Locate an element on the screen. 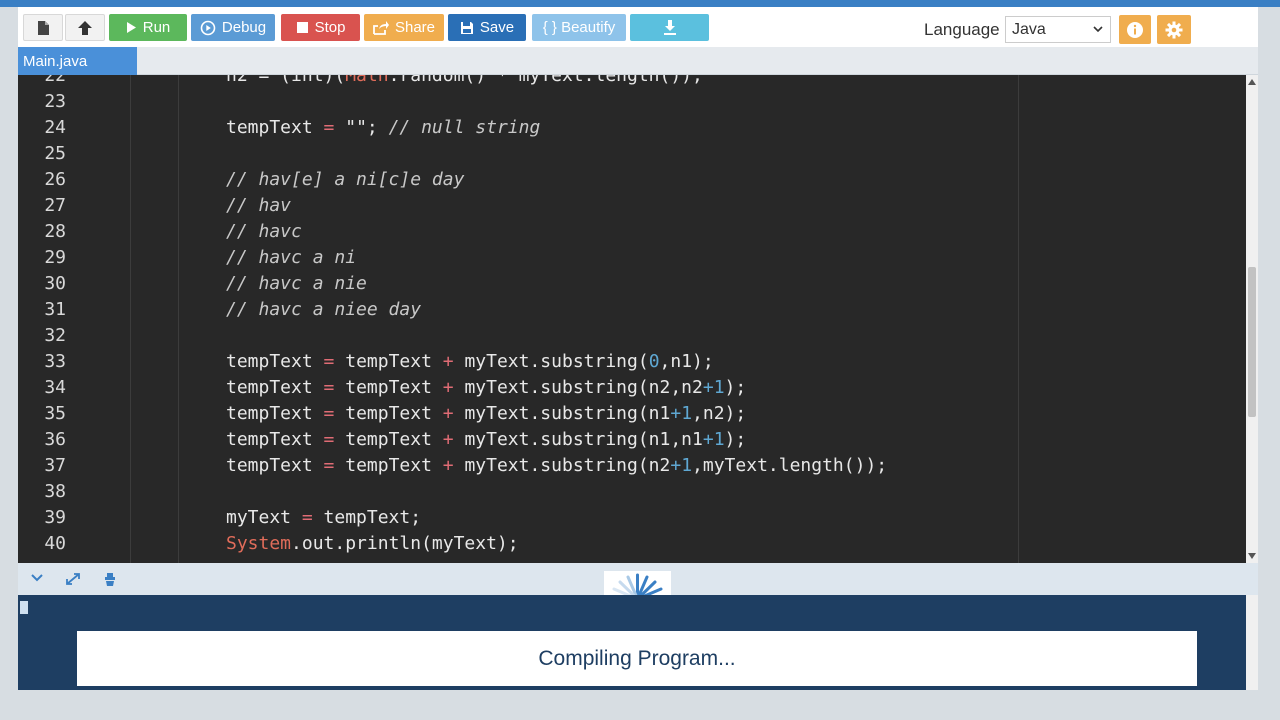 The height and width of the screenshot is (720, 1280). run-button: Run is located at coordinates (148, 27).